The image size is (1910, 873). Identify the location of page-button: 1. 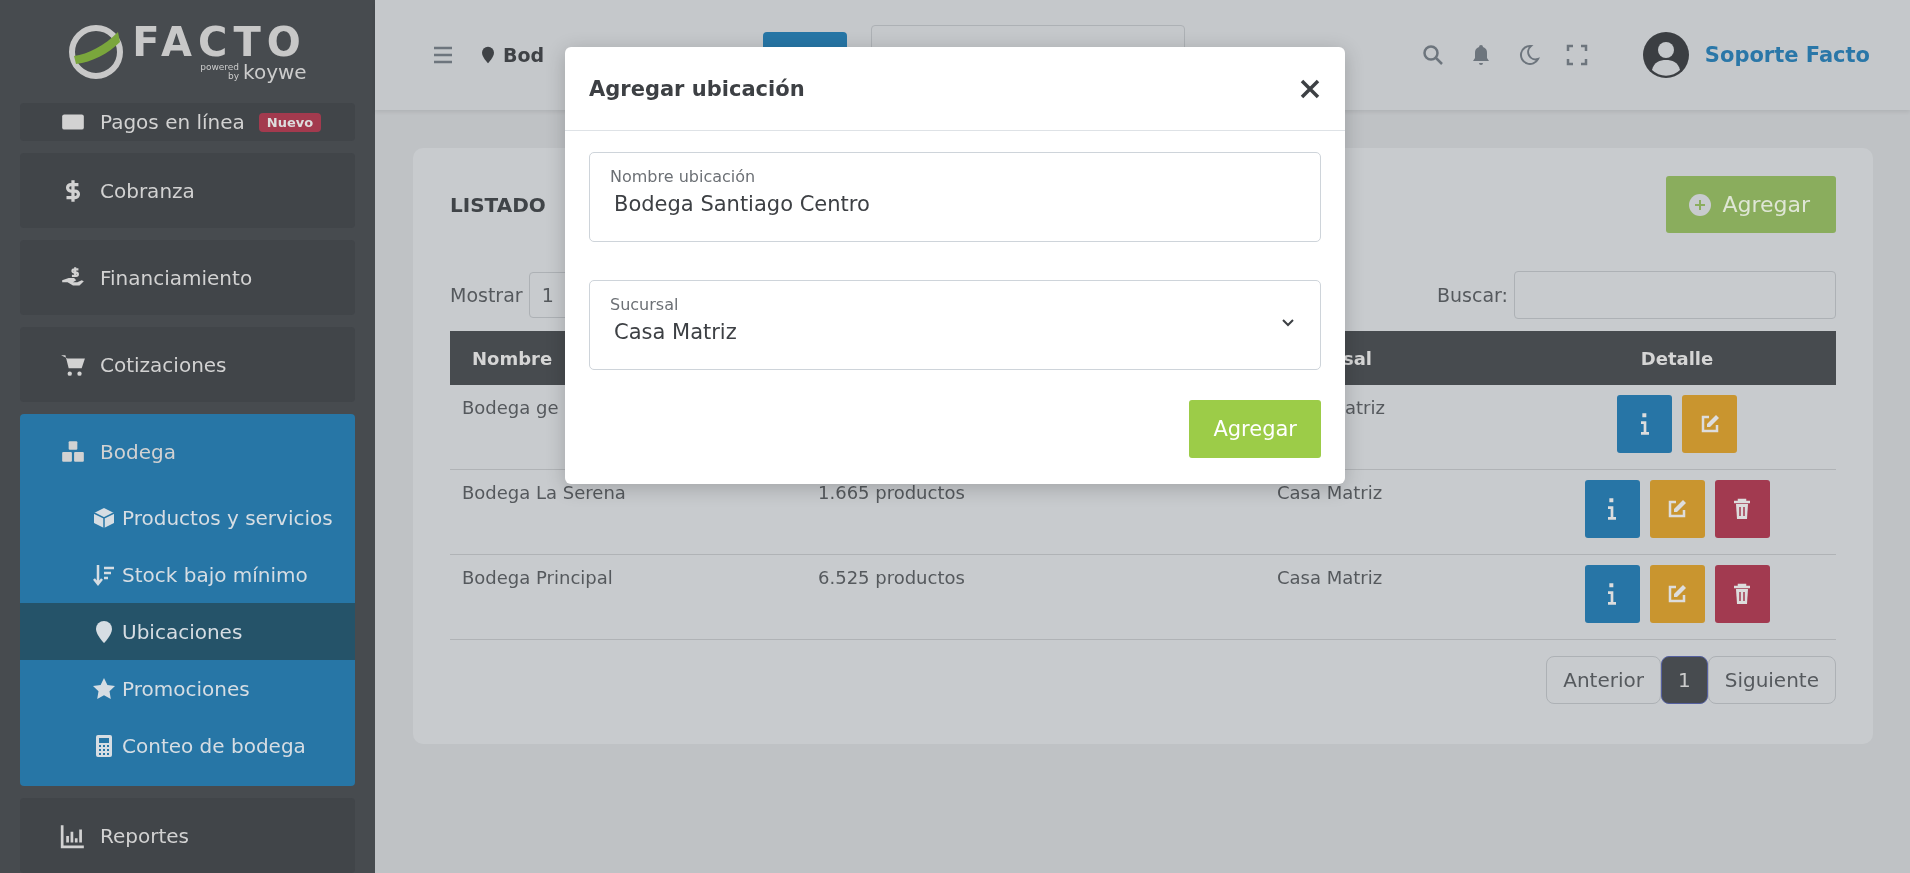
(1684, 680).